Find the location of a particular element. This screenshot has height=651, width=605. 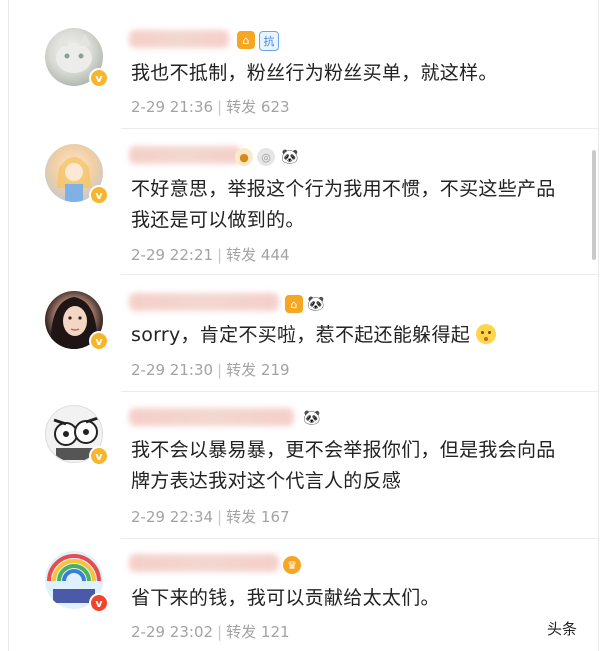

comment-meta: 2-29 21:36 | 转发 623 is located at coordinates (210, 106).